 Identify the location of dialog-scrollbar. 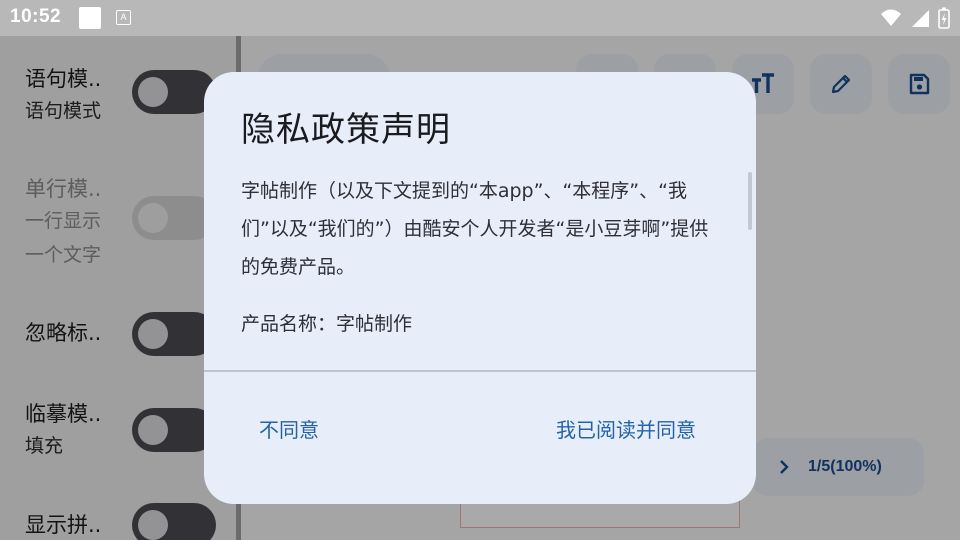
(750, 201).